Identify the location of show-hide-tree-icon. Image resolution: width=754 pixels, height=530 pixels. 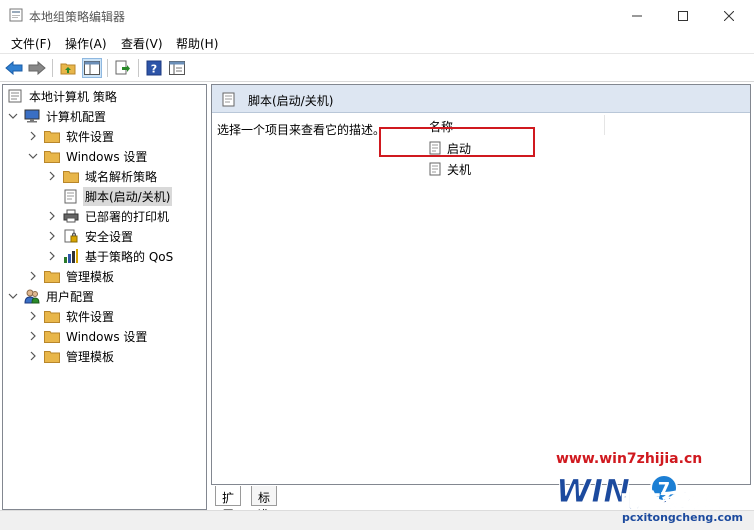
(92, 68).